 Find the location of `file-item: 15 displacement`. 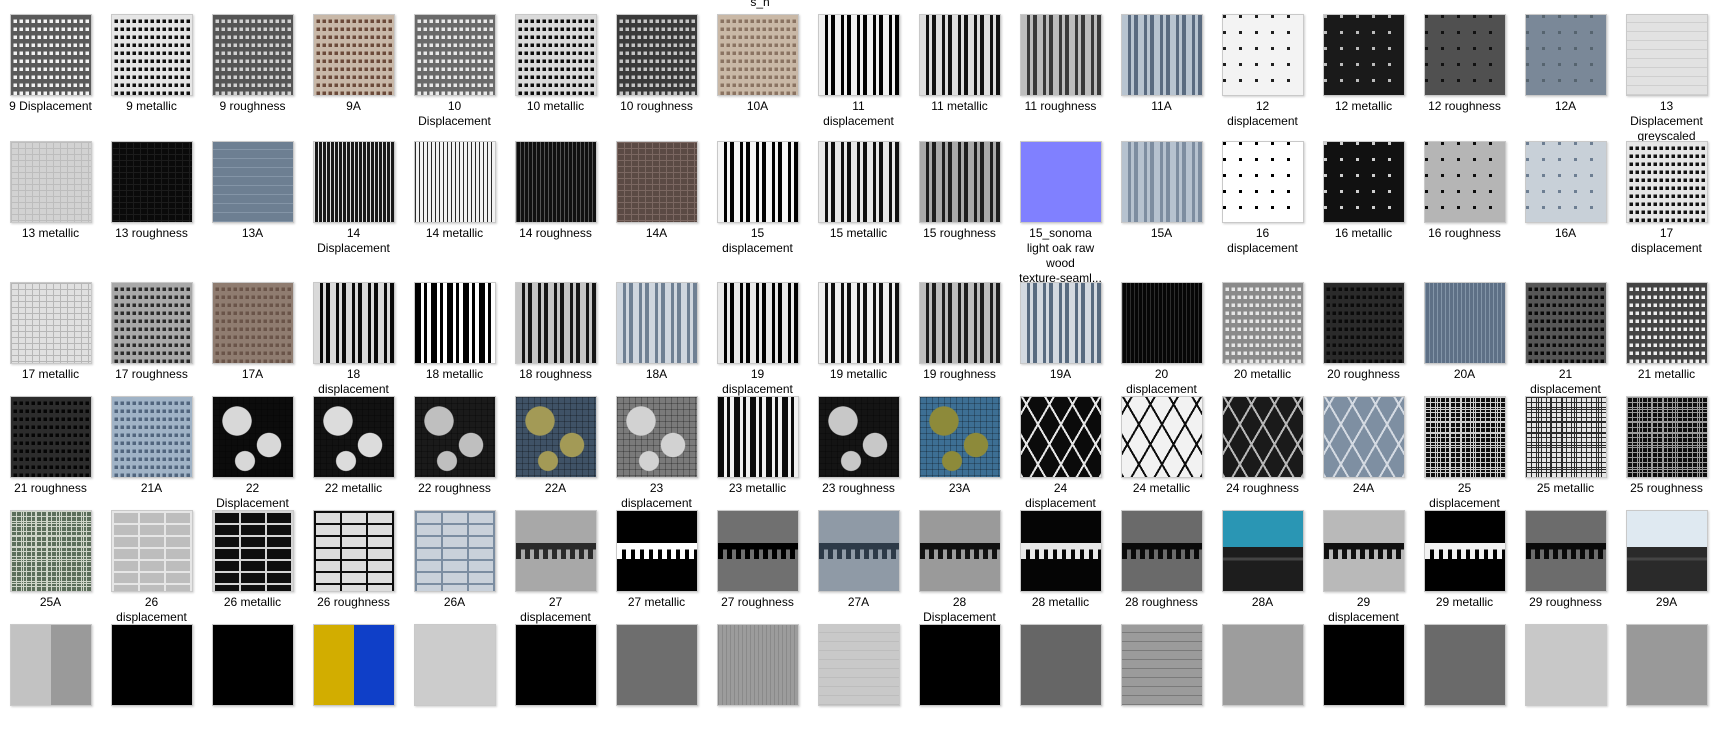

file-item: 15 displacement is located at coordinates (757, 203).